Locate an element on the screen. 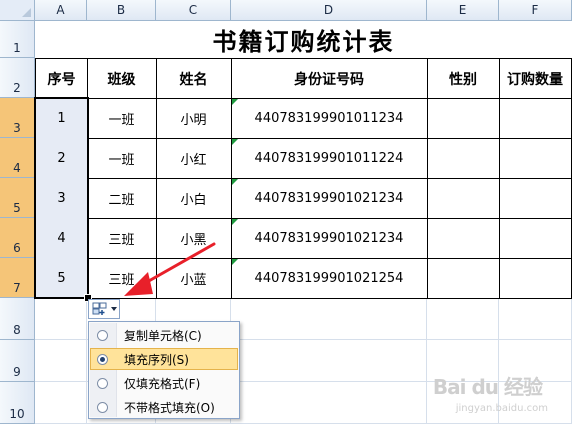  auto-fill-options-menu: 复制单元格(C) 填充序列(S) 仅填充格式(F) 不带格式填充(O) is located at coordinates (164, 370).